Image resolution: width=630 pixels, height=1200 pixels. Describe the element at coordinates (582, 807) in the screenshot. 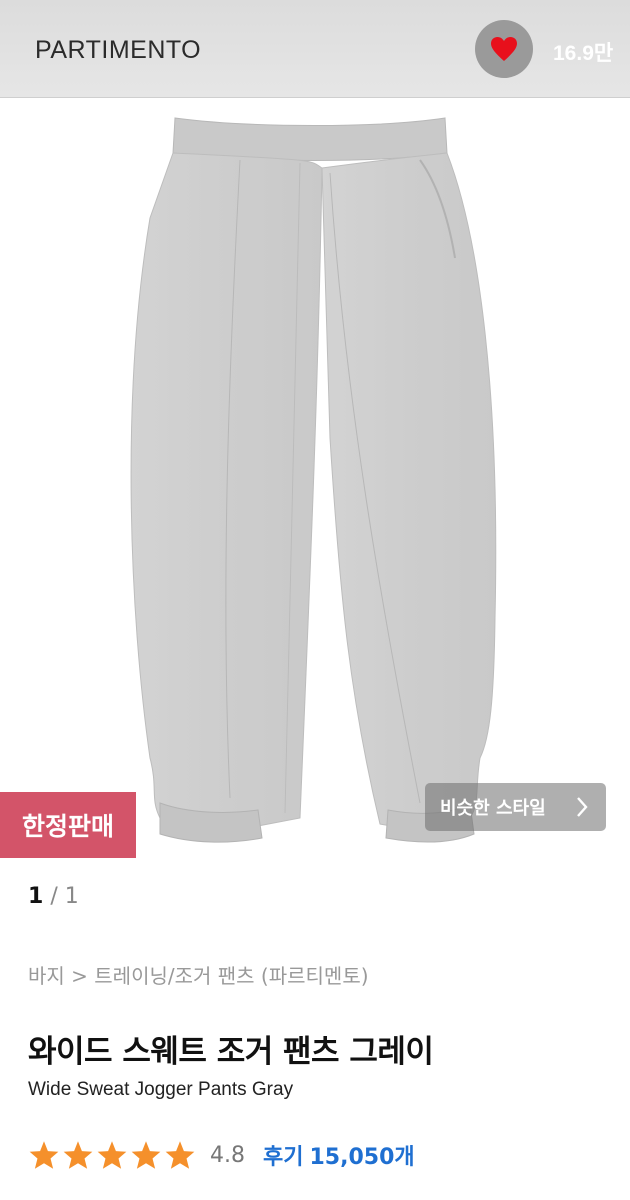

I see `chevron-right-icon` at that location.